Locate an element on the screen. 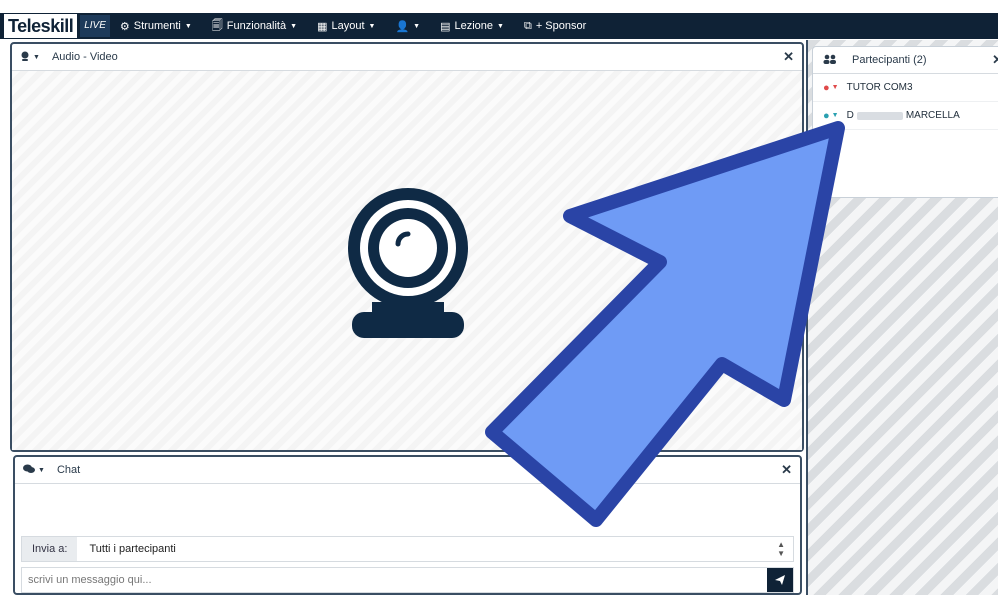 The height and width of the screenshot is (595, 998). participant-item: ● ▼ TUTOR COM3 is located at coordinates (905, 88).